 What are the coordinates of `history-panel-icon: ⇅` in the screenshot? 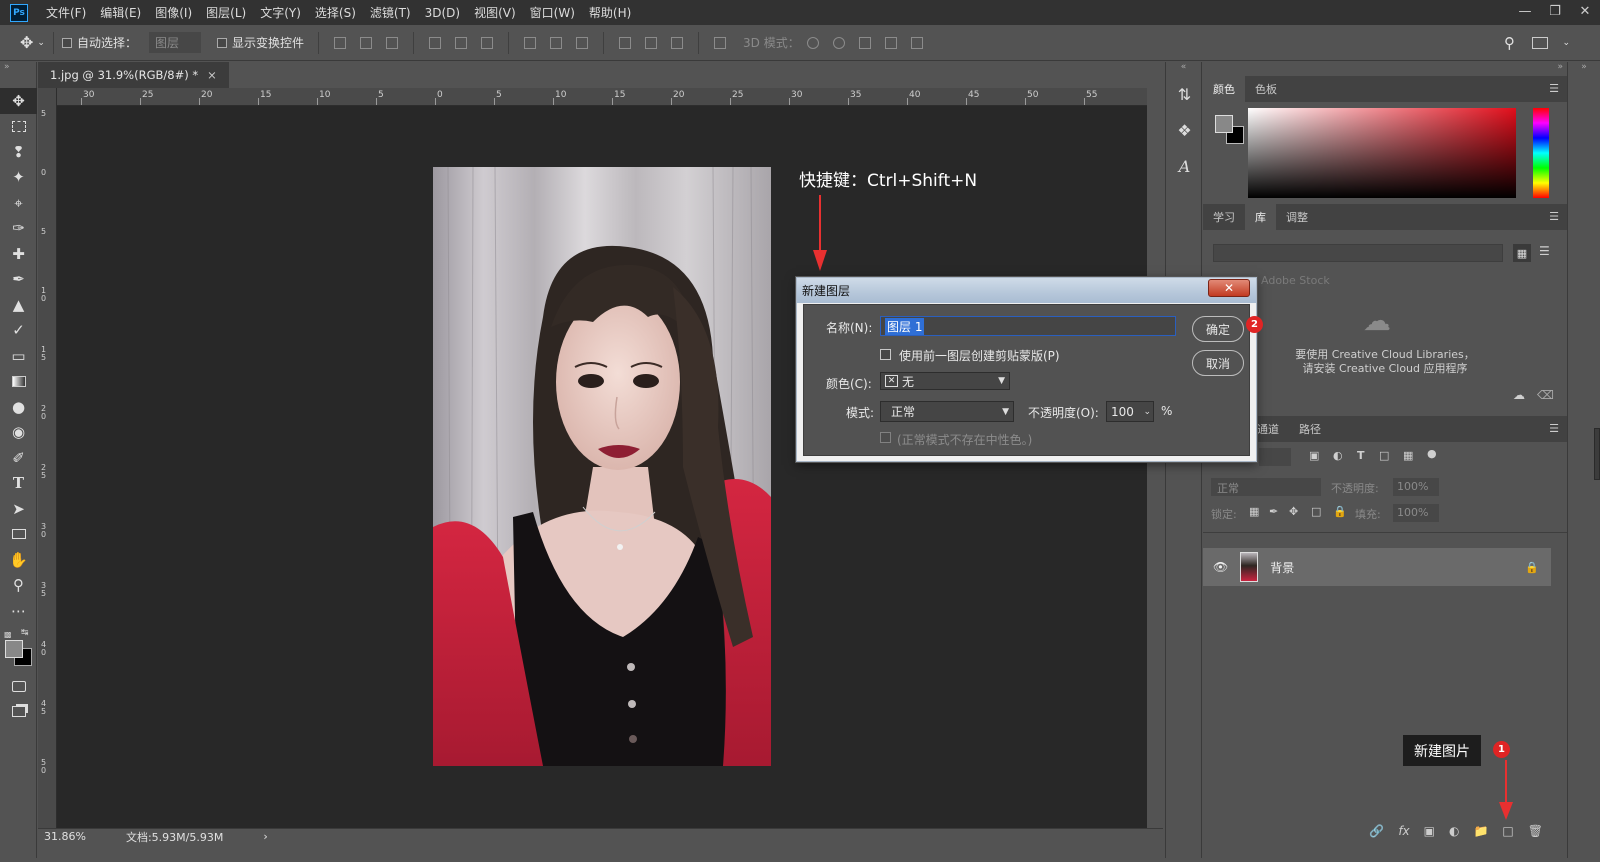 It's located at (1184, 94).